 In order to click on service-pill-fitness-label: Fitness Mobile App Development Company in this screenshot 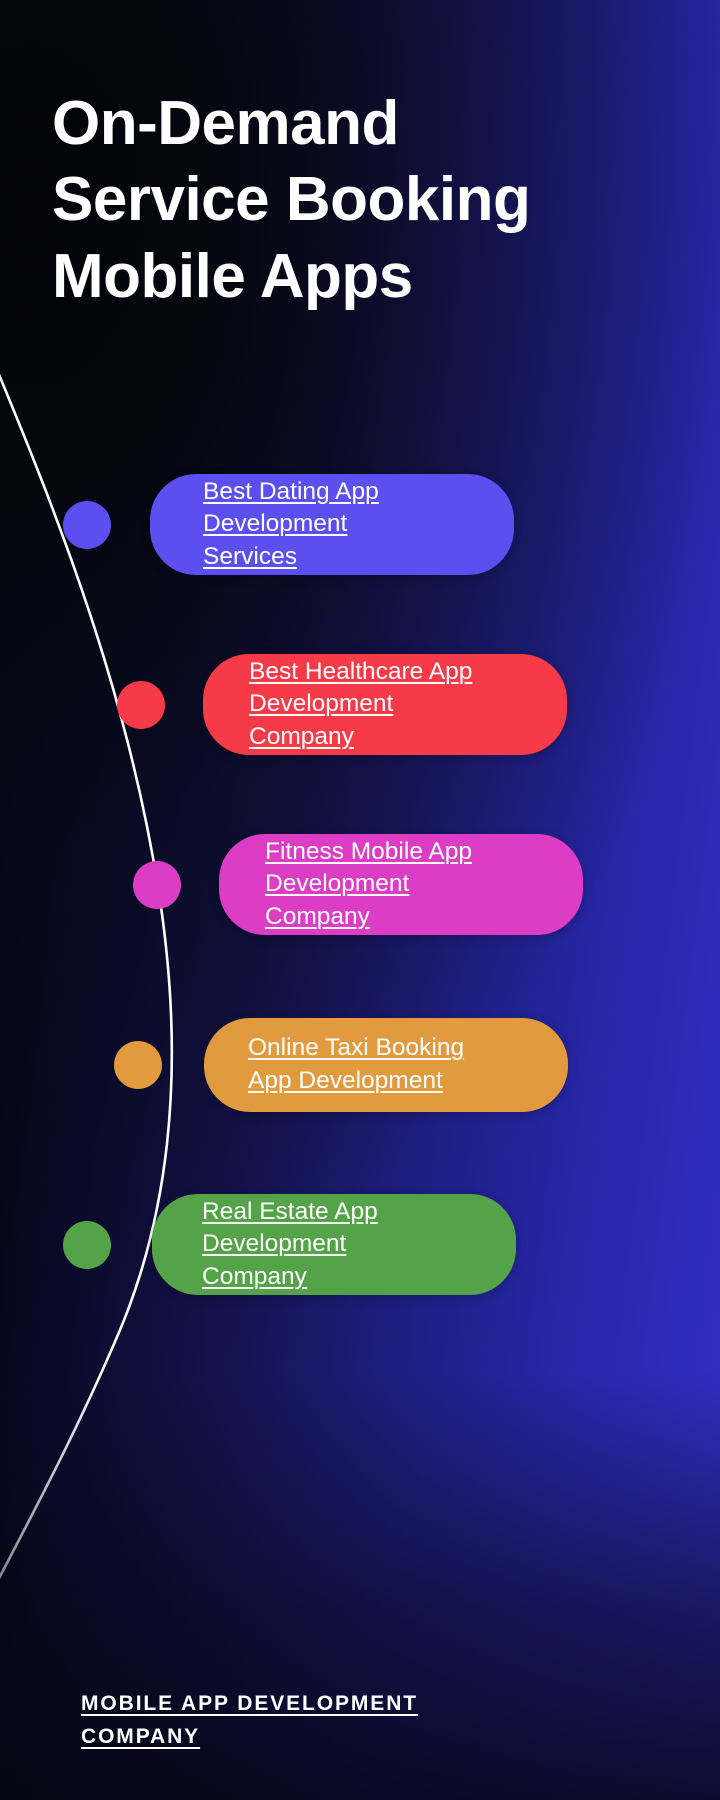, I will do `click(368, 885)`.